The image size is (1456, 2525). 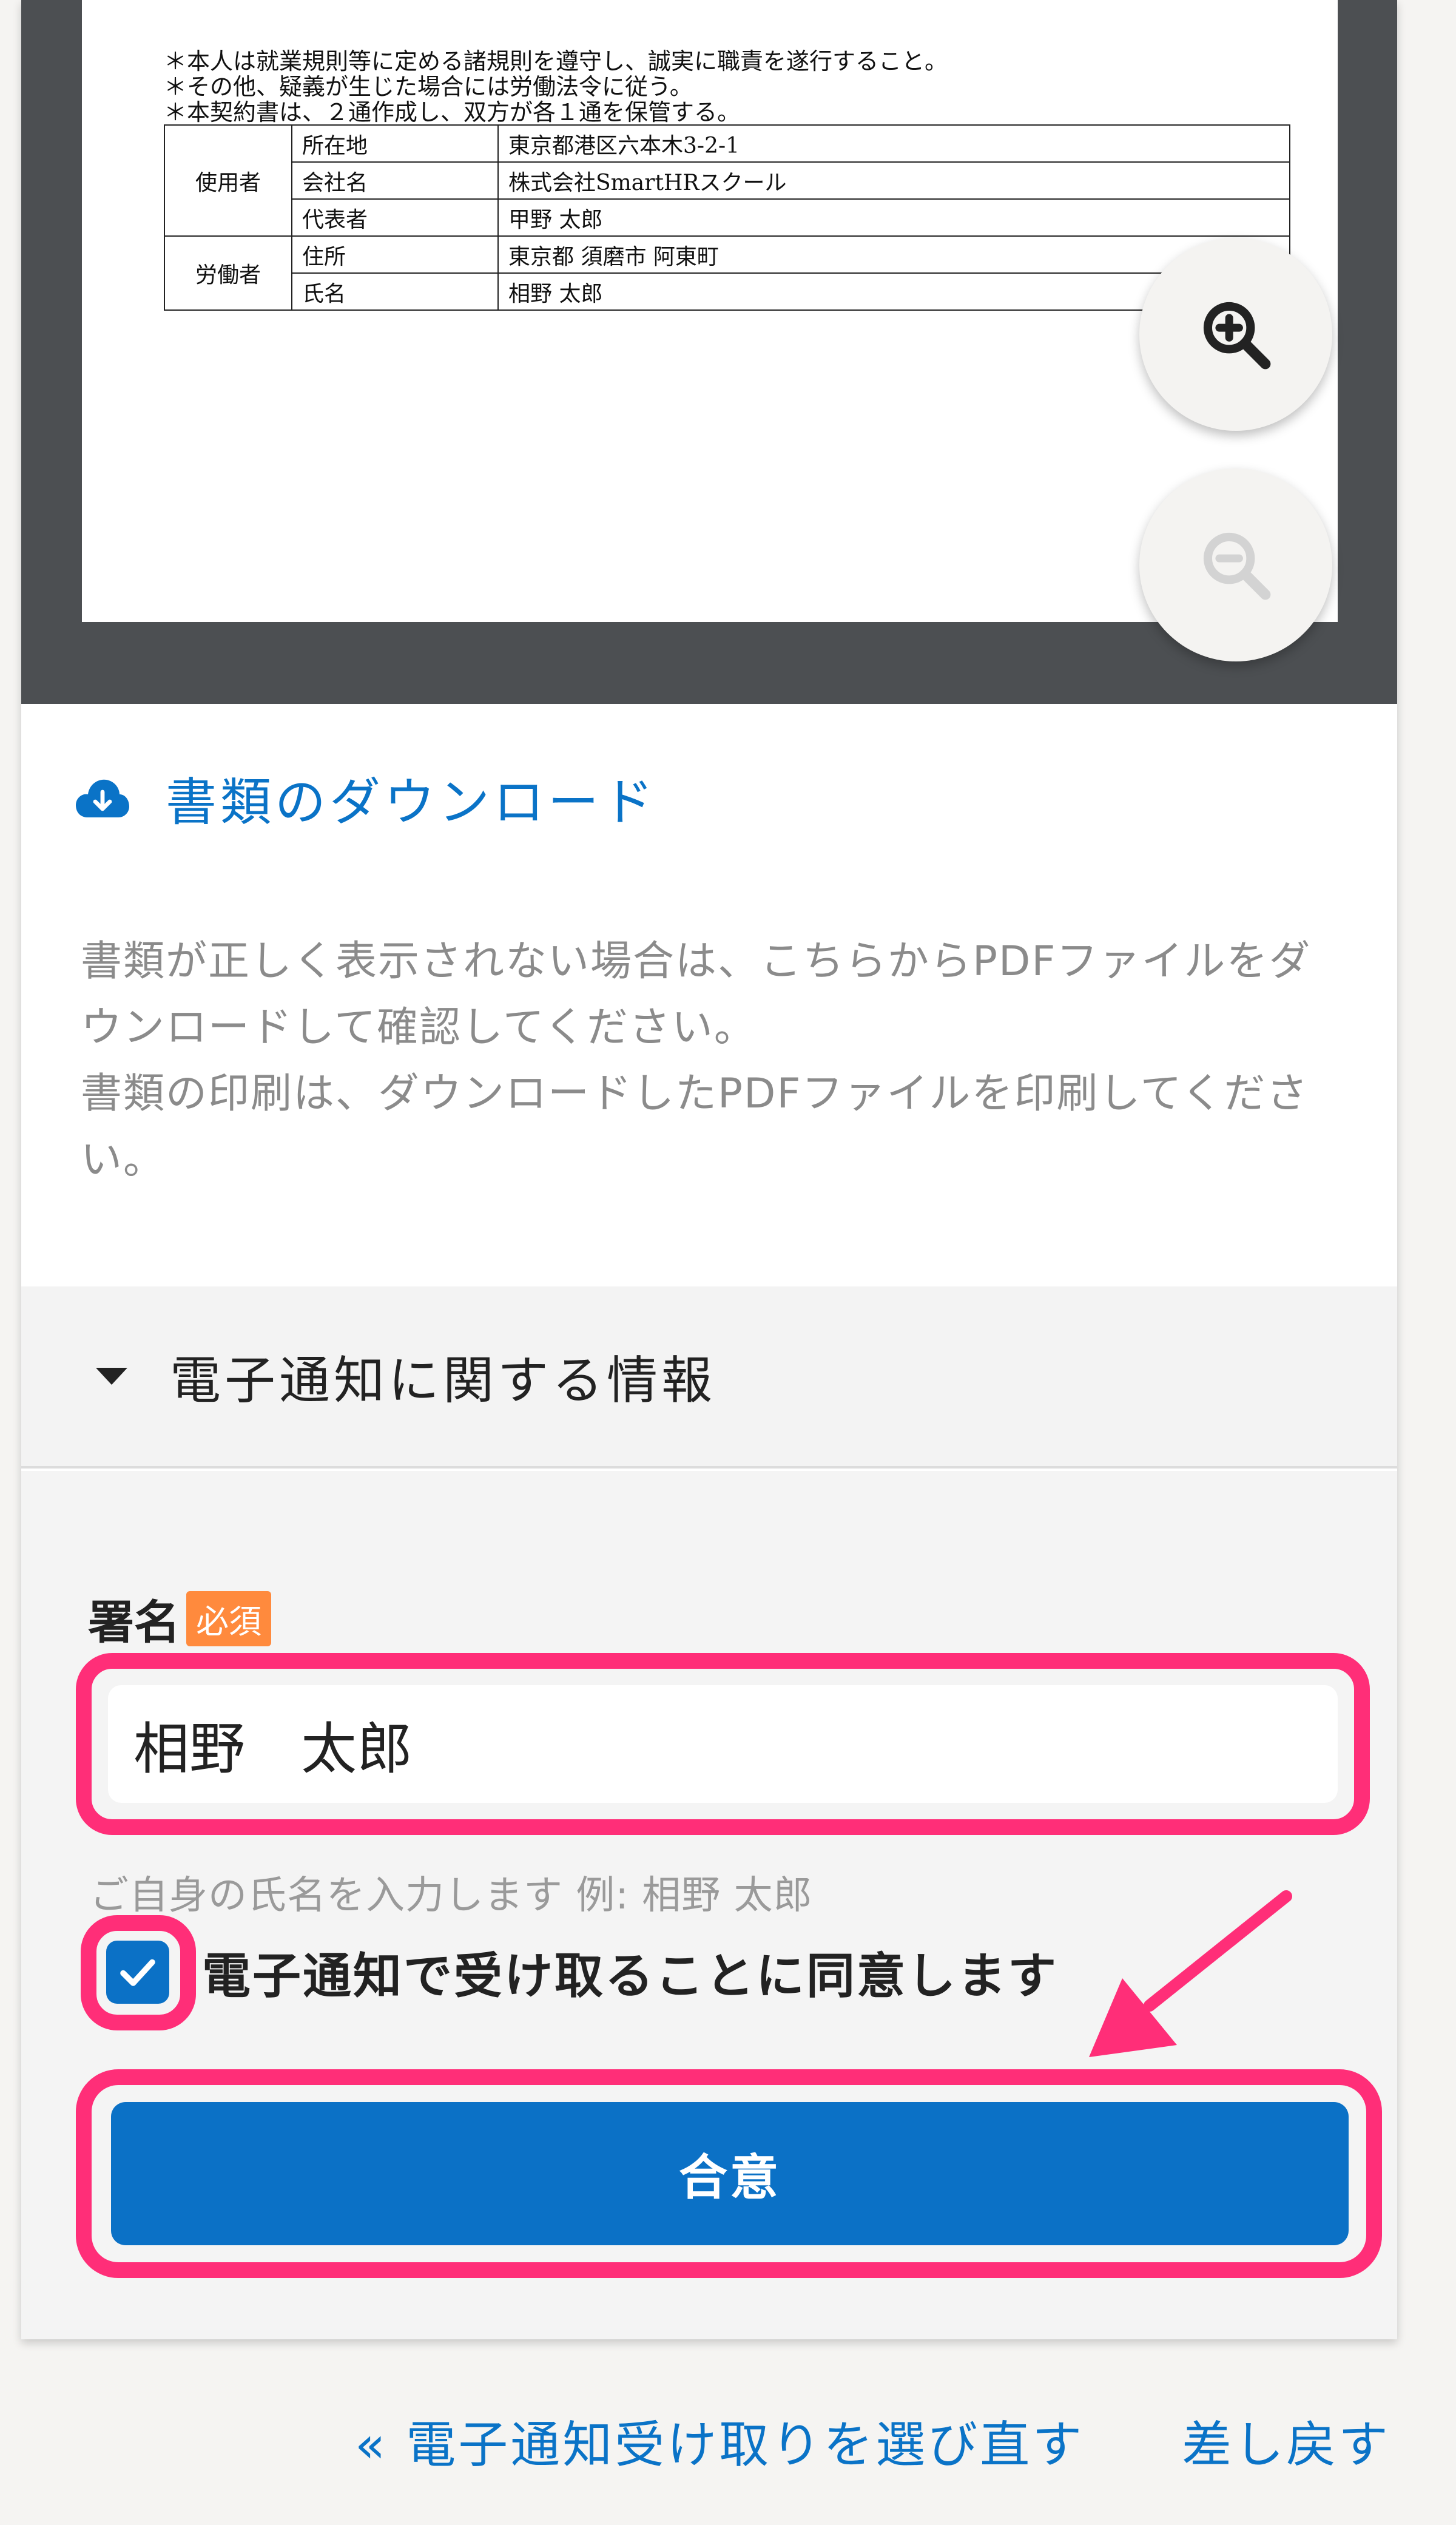 I want to click on table-label-cell: 所在地, so click(x=395, y=143).